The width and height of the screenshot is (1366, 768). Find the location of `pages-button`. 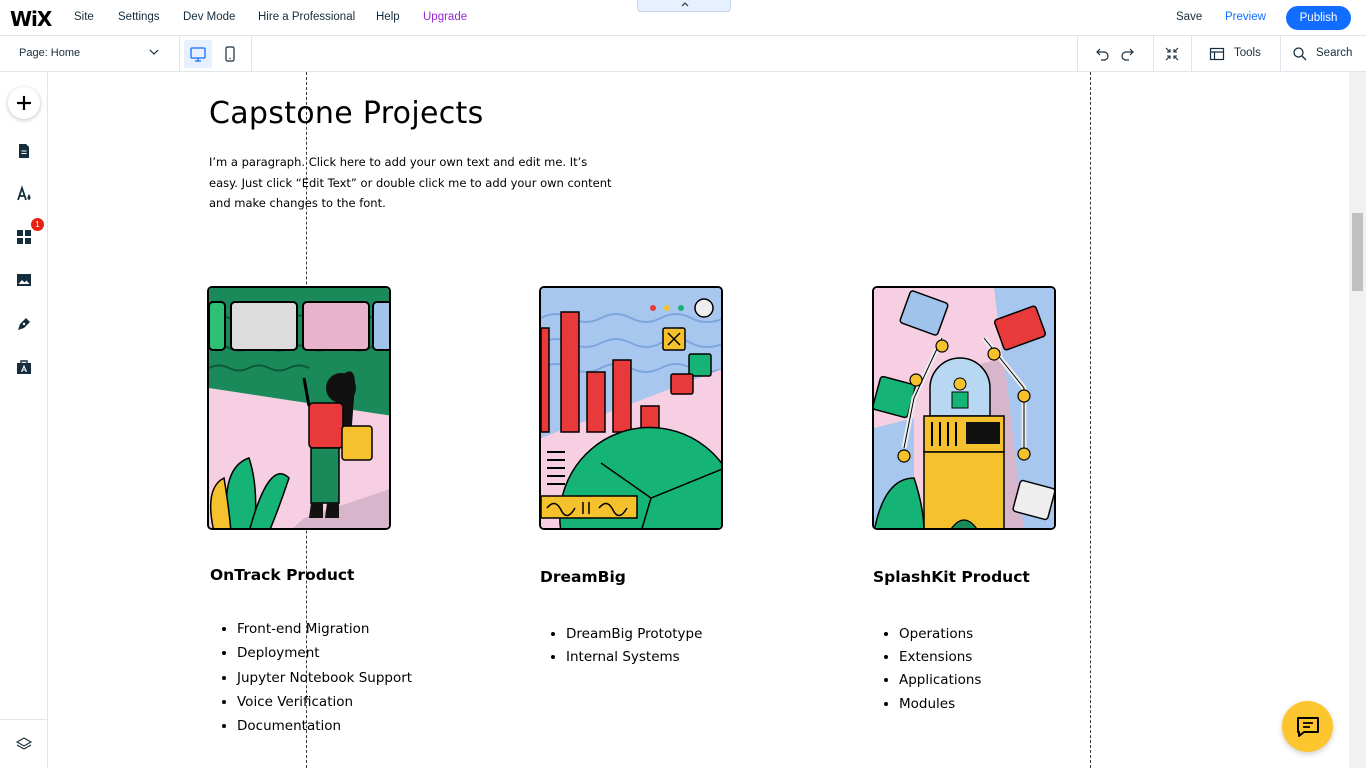

pages-button is located at coordinates (24, 151).